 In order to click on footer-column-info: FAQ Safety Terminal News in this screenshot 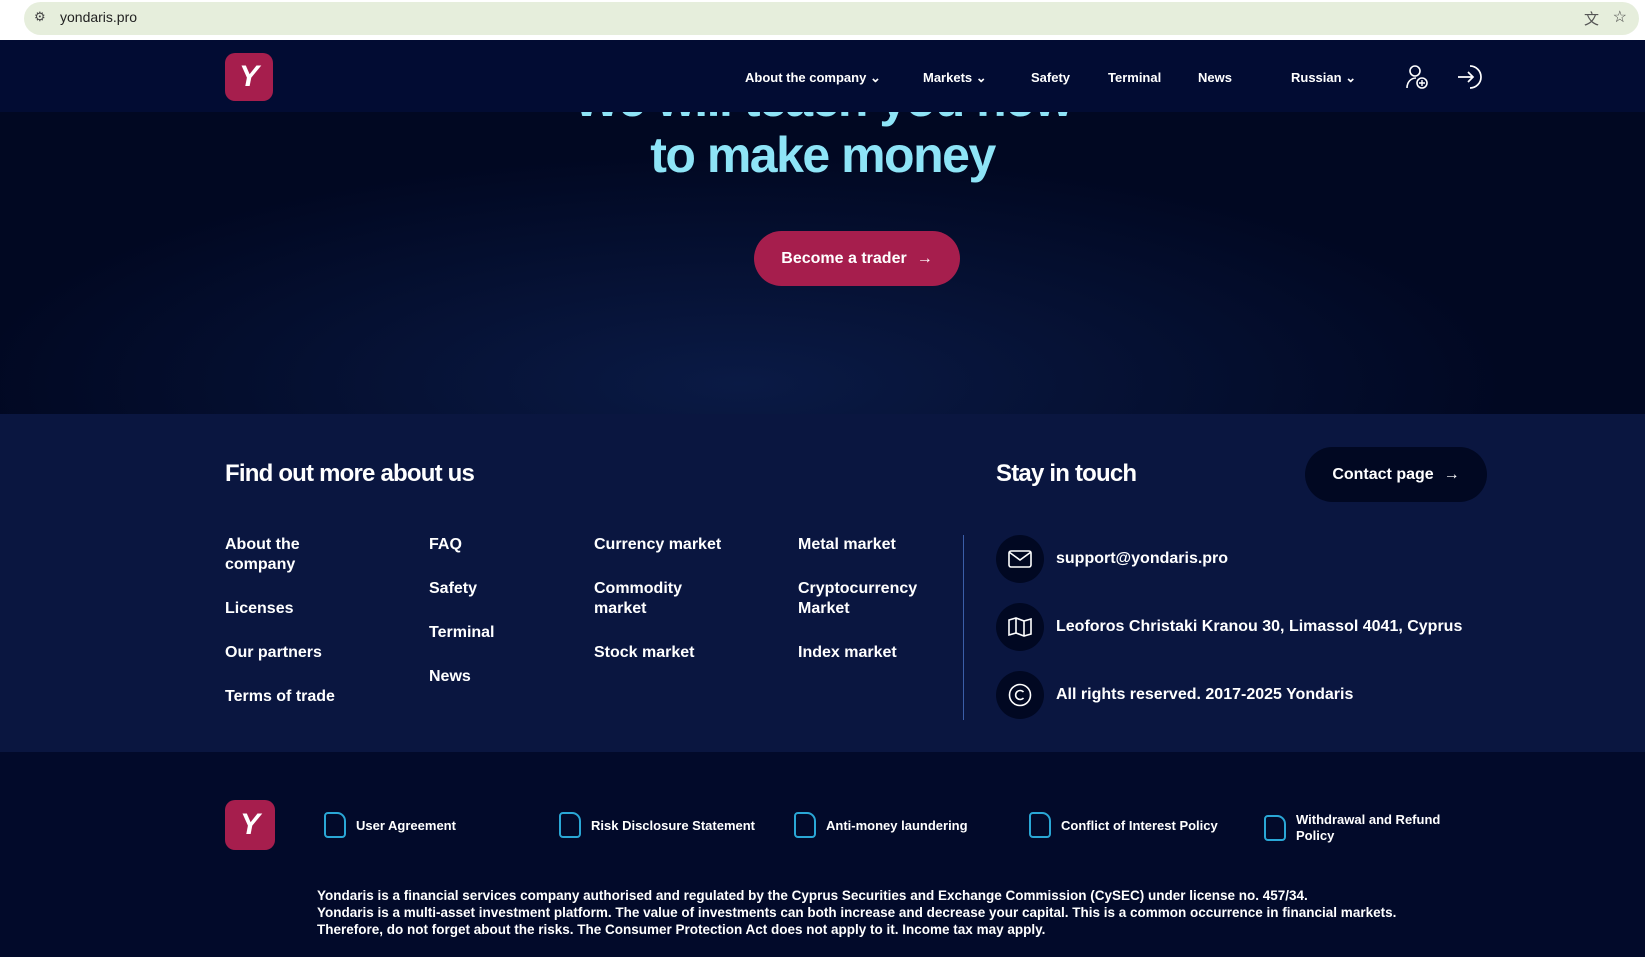, I will do `click(494, 611)`.